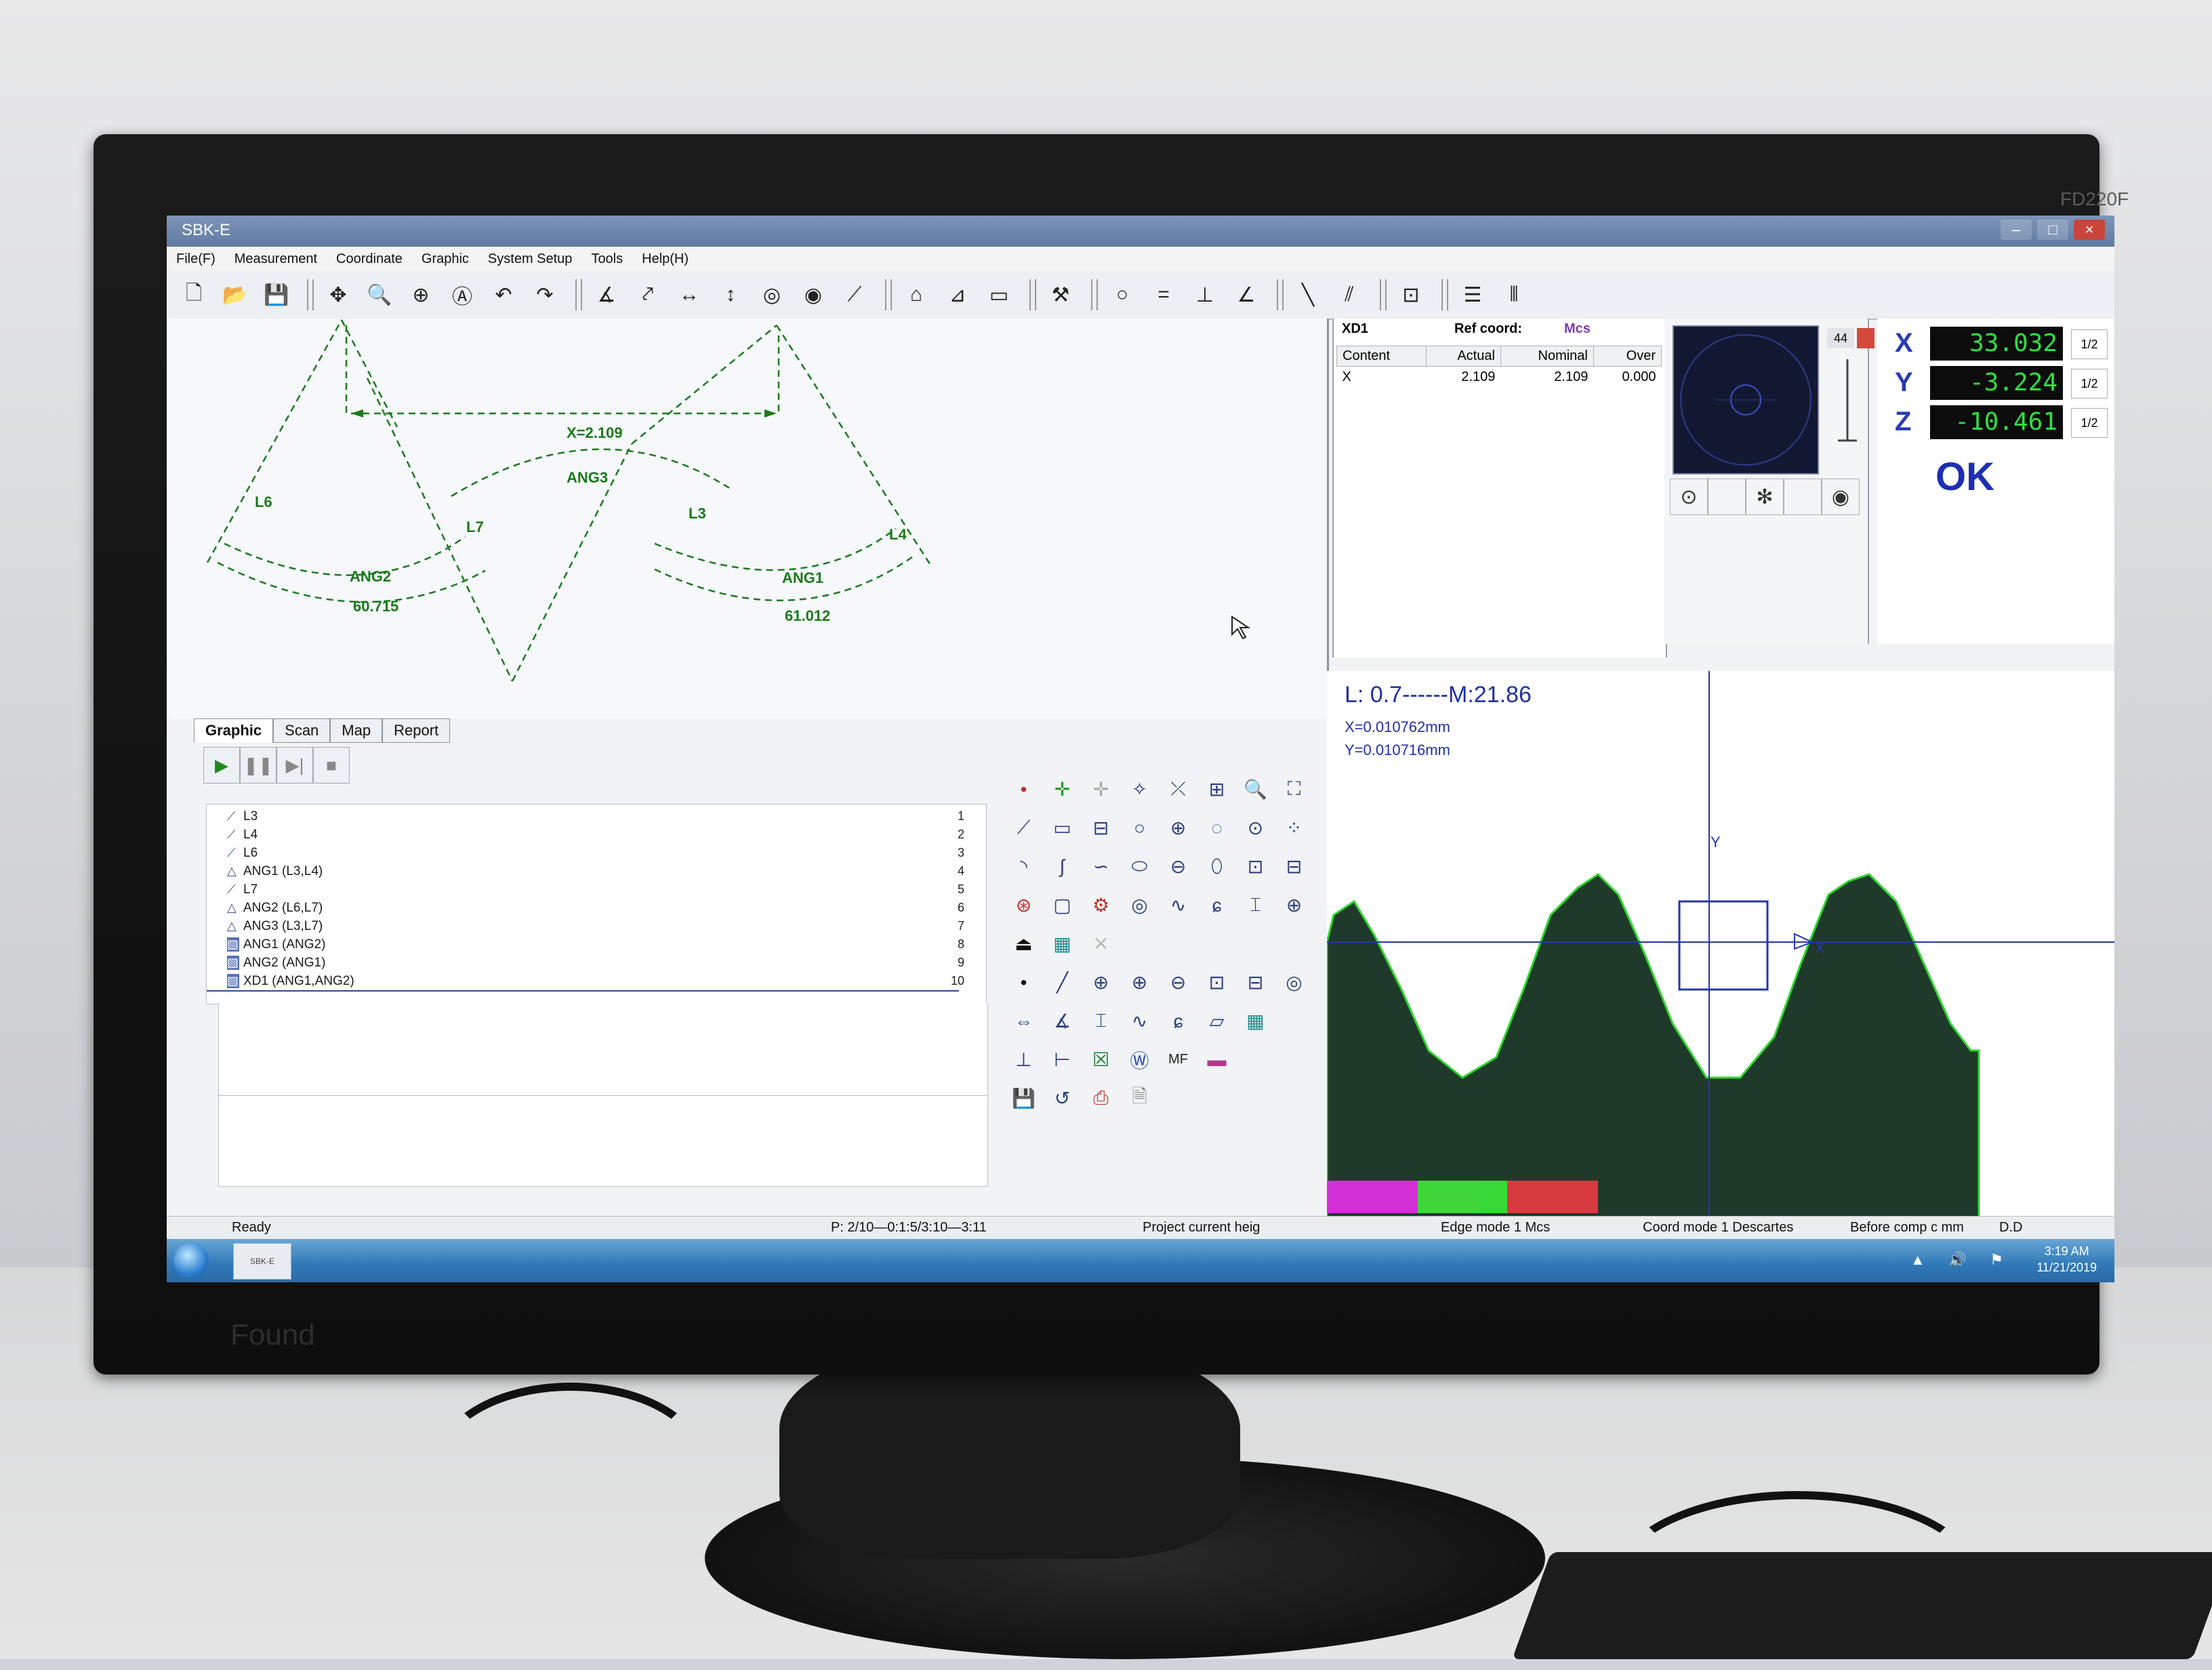  Describe the element at coordinates (1062, 789) in the screenshot. I see `cross-point-icon: ✛` at that location.